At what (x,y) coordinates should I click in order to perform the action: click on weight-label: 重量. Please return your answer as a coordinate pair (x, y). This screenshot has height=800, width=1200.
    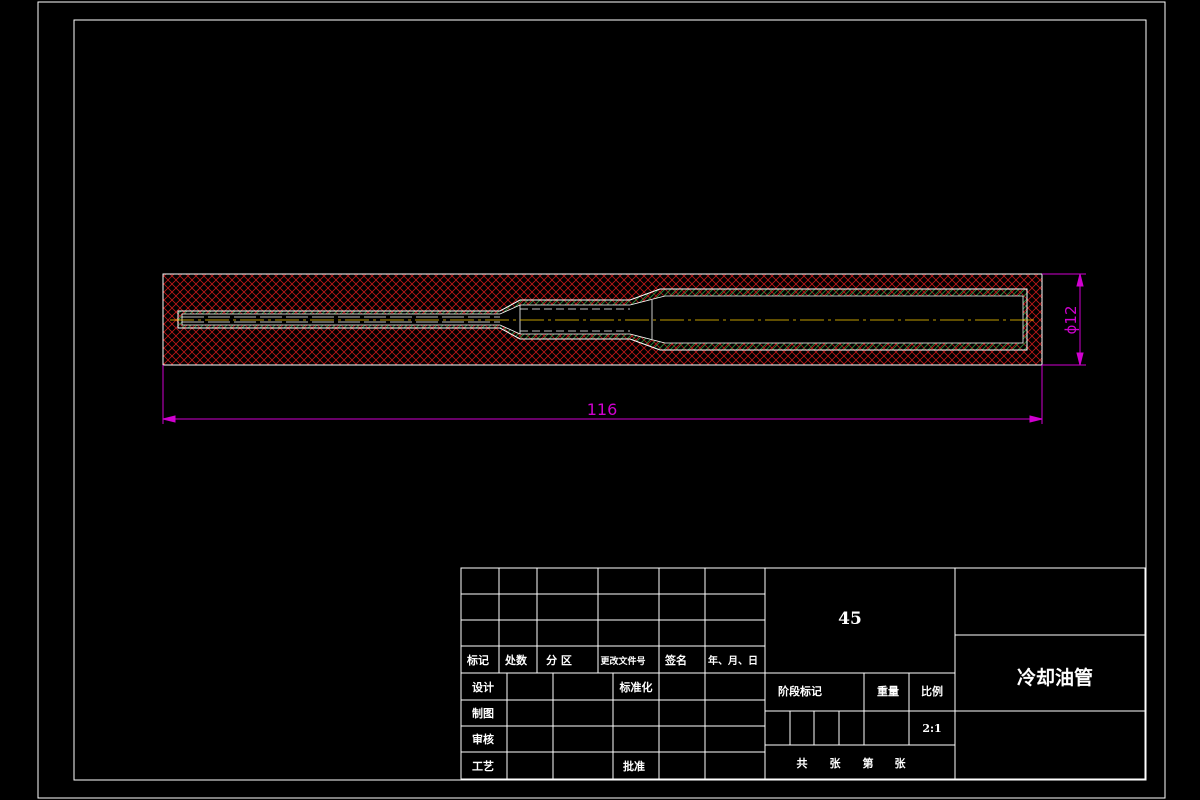
    Looking at the image, I should click on (888, 691).